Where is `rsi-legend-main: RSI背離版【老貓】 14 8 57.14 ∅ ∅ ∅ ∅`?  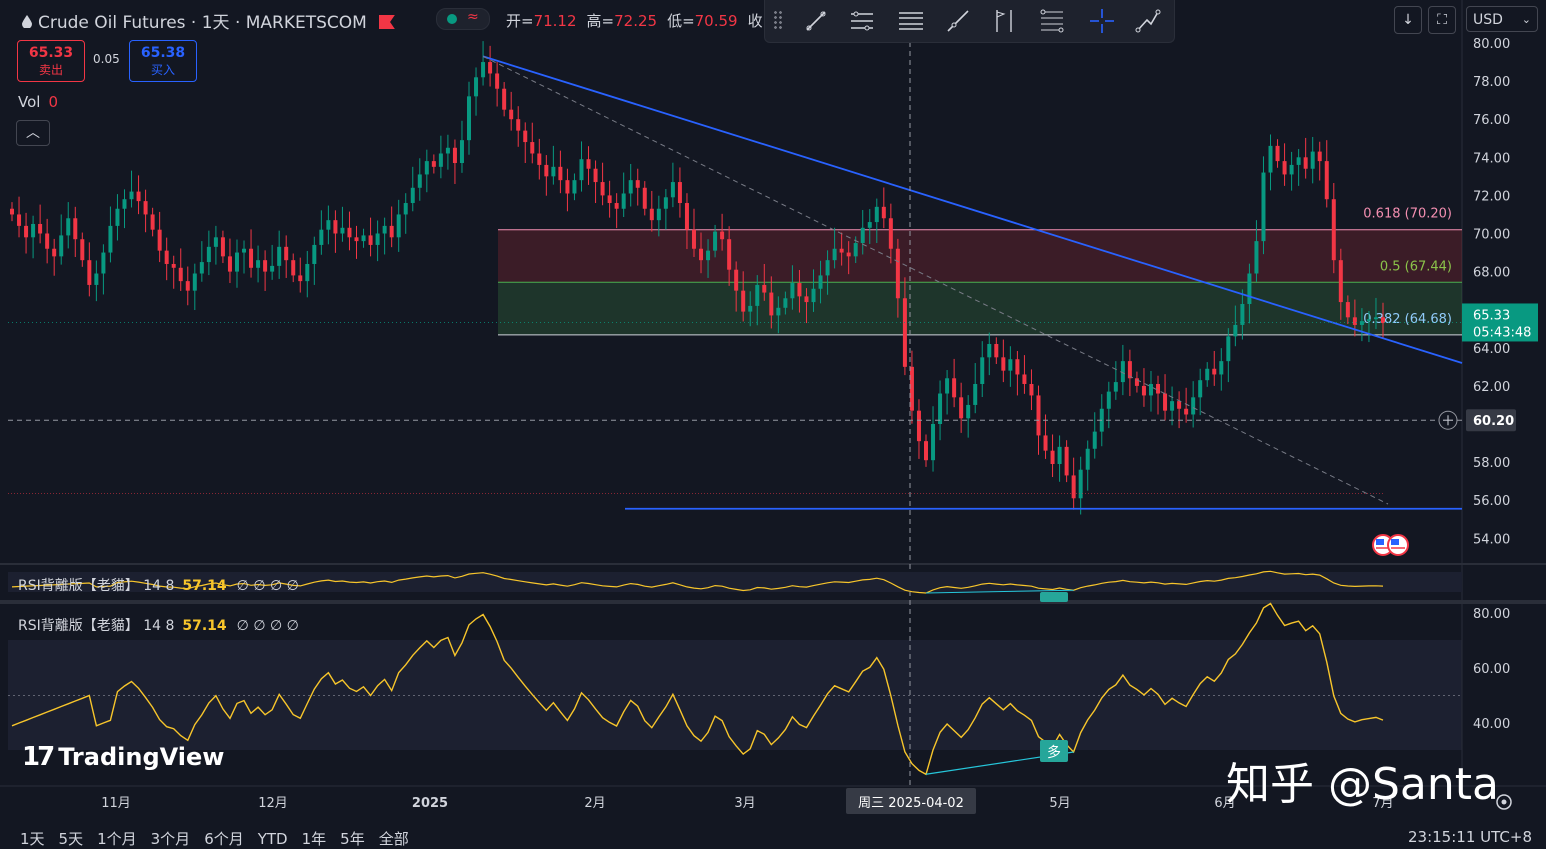 rsi-legend-main: RSI背離版【老貓】 14 8 57.14 ∅ ∅ ∅ ∅ is located at coordinates (158, 625).